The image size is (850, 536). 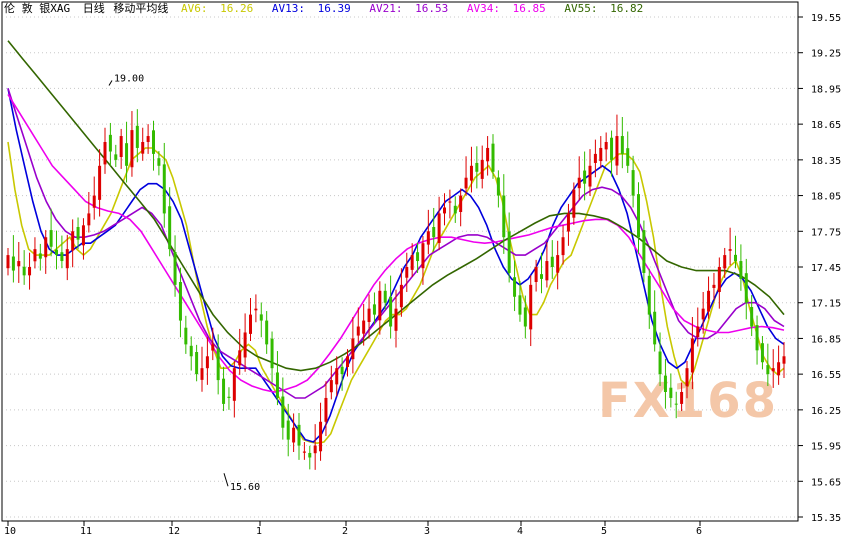 I want to click on legend-av21: AV21: 16.53, so click(x=409, y=8).